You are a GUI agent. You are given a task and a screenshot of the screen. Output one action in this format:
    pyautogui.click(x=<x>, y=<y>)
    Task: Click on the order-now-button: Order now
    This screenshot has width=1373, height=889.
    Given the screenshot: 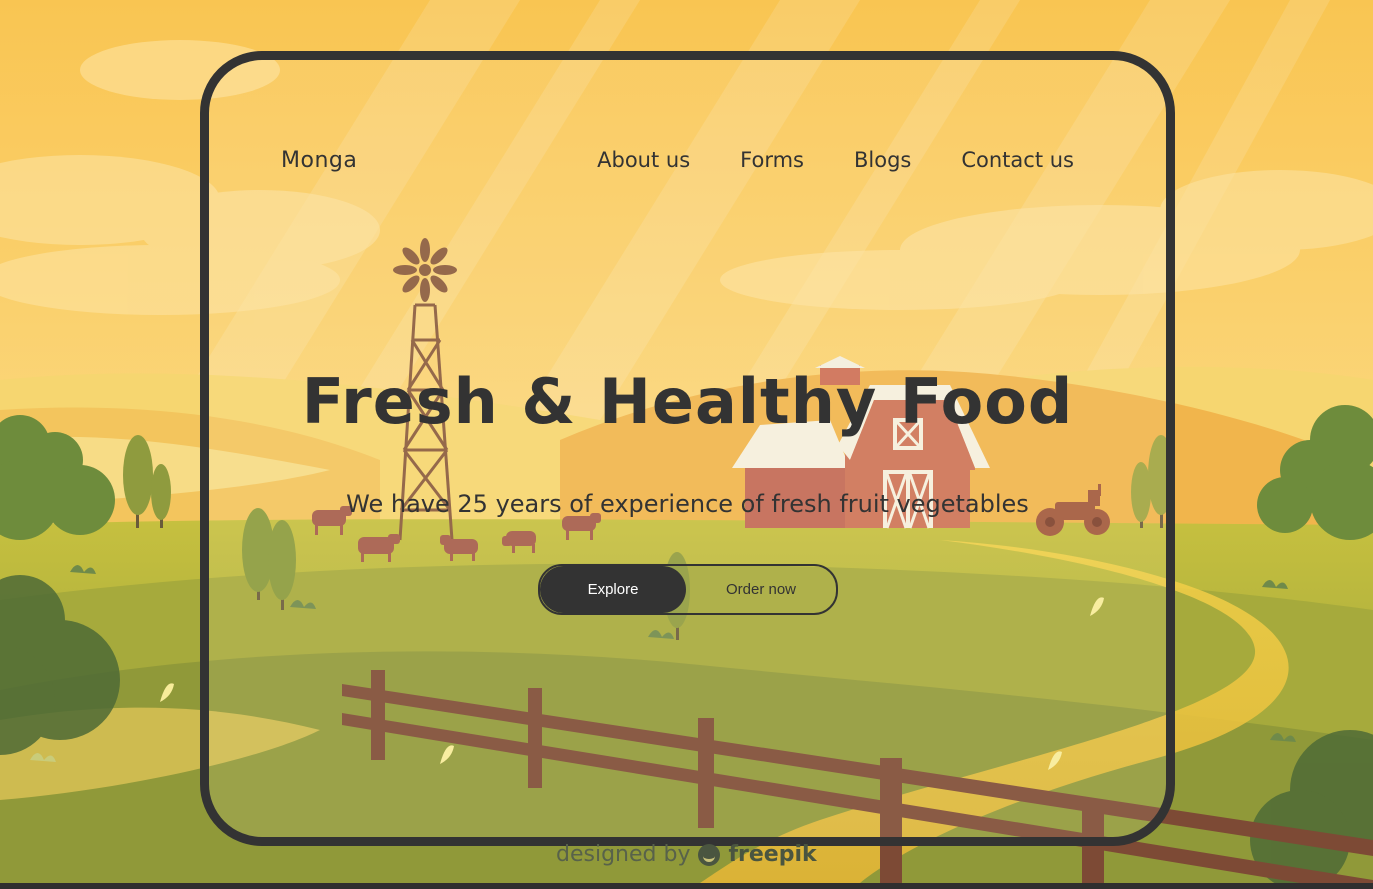 What is the action you would take?
    pyautogui.click(x=761, y=589)
    